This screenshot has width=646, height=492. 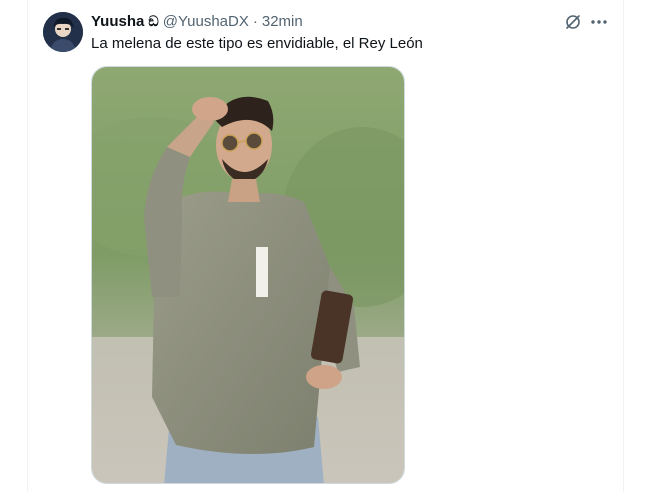 What do you see at coordinates (153, 22) in the screenshot?
I see `name-emoji: ඞ` at bounding box center [153, 22].